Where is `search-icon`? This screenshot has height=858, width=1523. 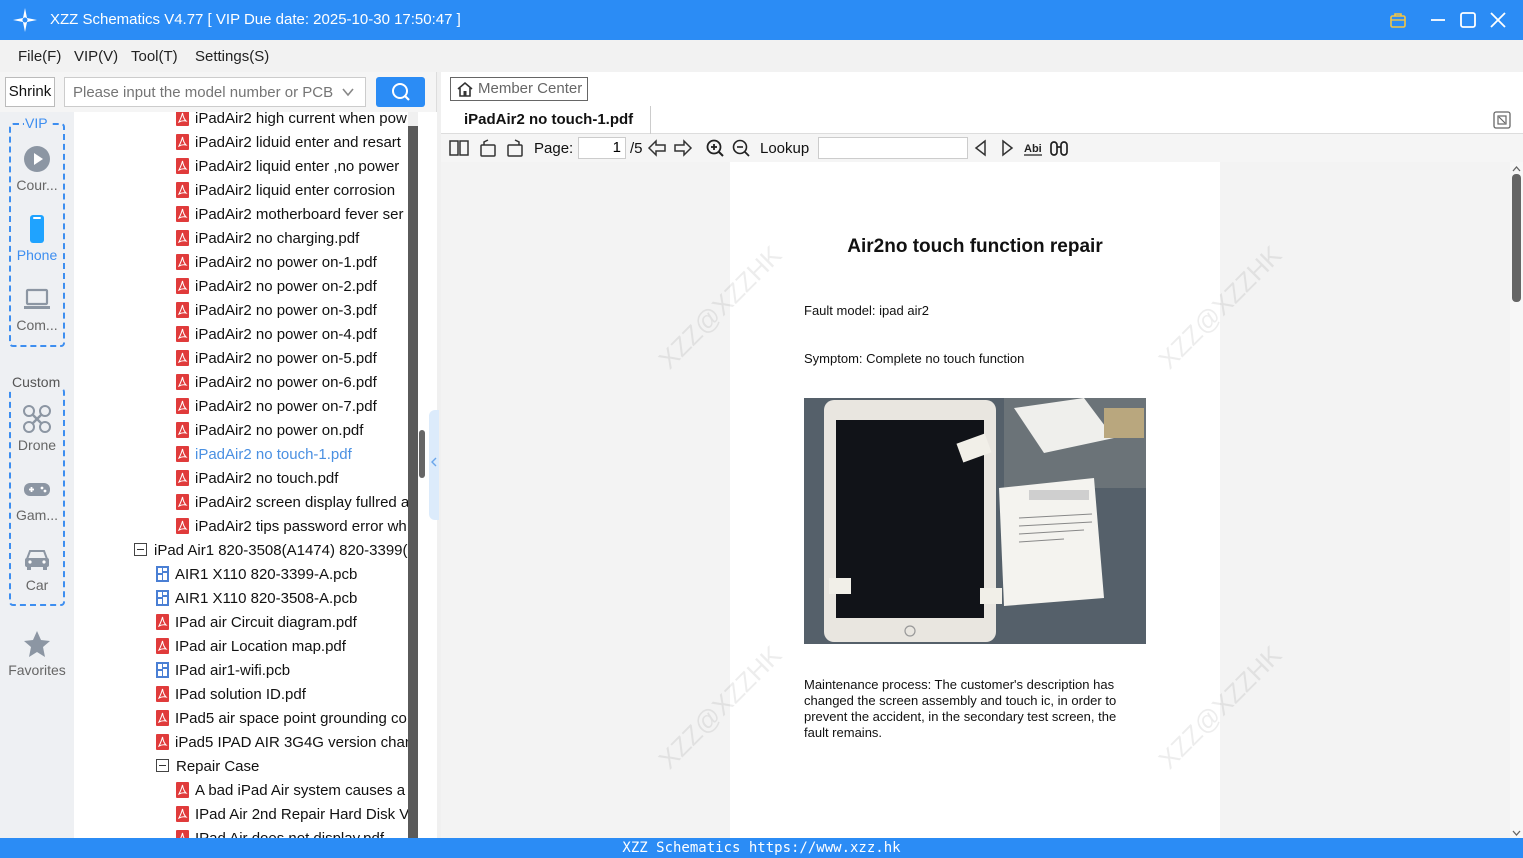 search-icon is located at coordinates (401, 92).